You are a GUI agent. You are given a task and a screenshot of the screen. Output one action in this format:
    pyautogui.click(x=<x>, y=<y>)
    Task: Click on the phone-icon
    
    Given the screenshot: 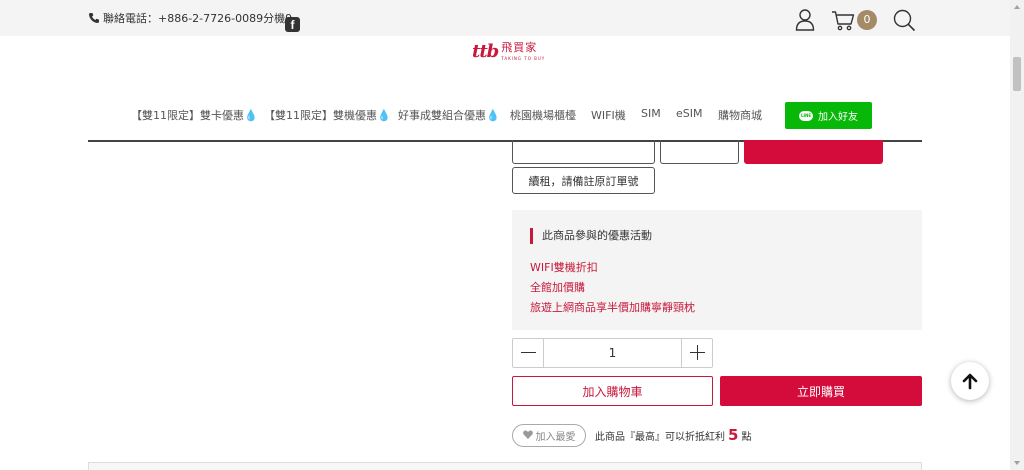 What is the action you would take?
    pyautogui.click(x=94, y=18)
    